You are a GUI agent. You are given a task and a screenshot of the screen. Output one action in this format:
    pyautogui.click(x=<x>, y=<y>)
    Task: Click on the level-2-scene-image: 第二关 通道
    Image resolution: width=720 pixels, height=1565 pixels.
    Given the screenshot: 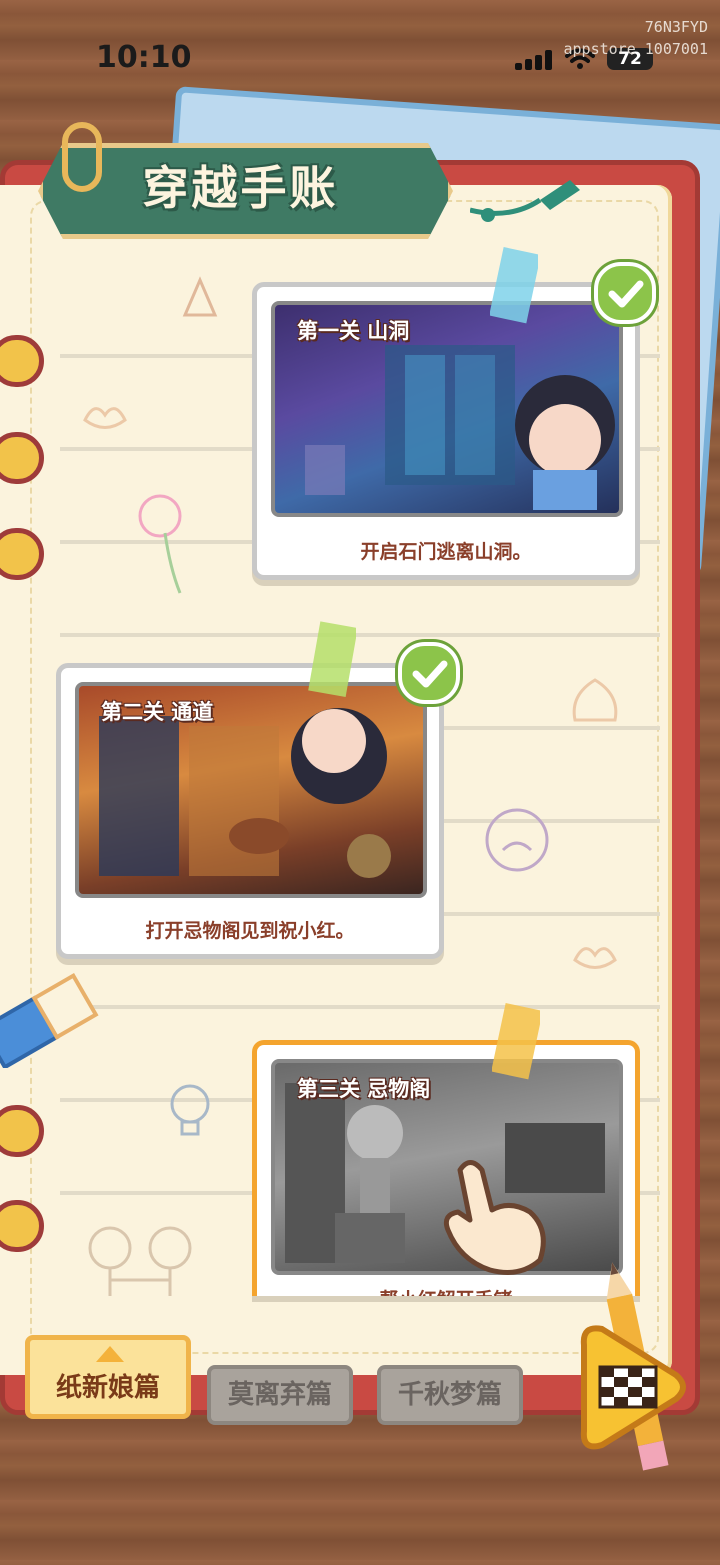 What is the action you would take?
    pyautogui.click(x=251, y=790)
    